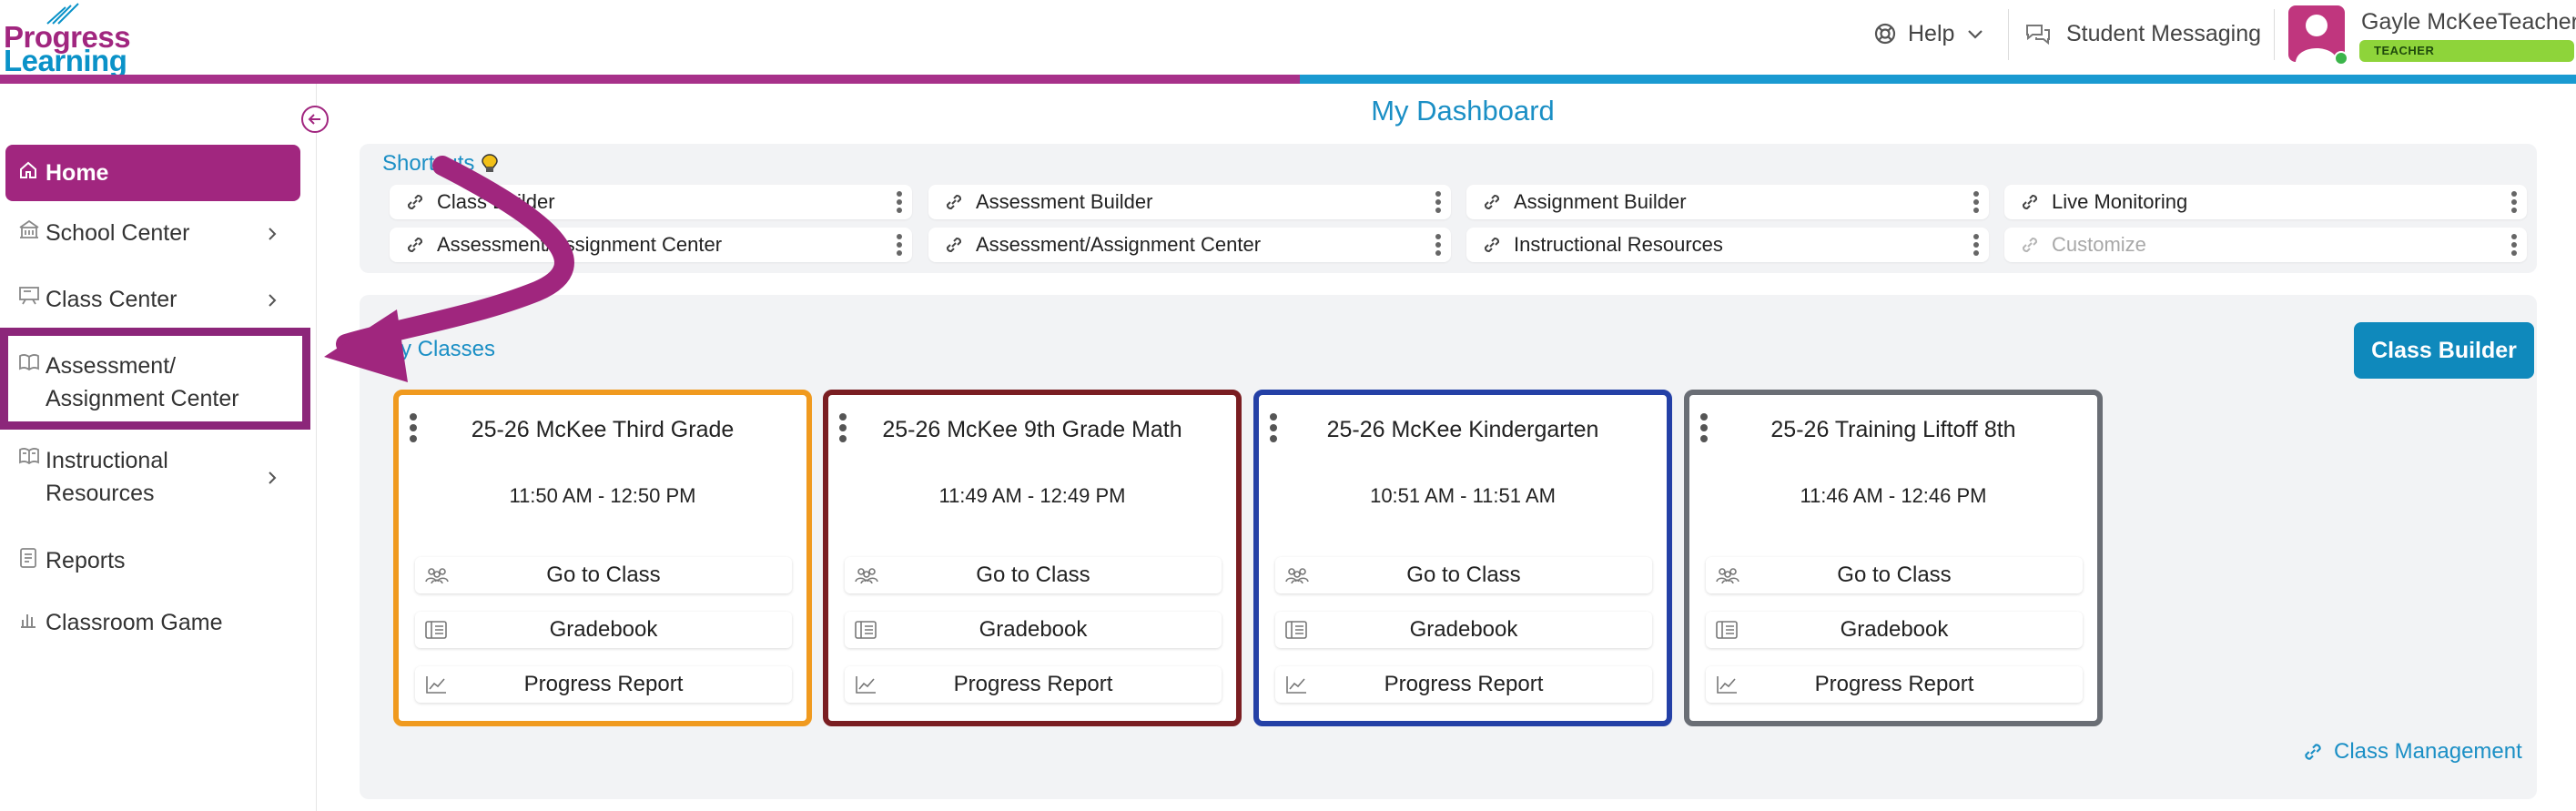 Image resolution: width=2576 pixels, height=811 pixels. I want to click on sidebar-item-instructional-resources: Instructional Resources, so click(152, 477).